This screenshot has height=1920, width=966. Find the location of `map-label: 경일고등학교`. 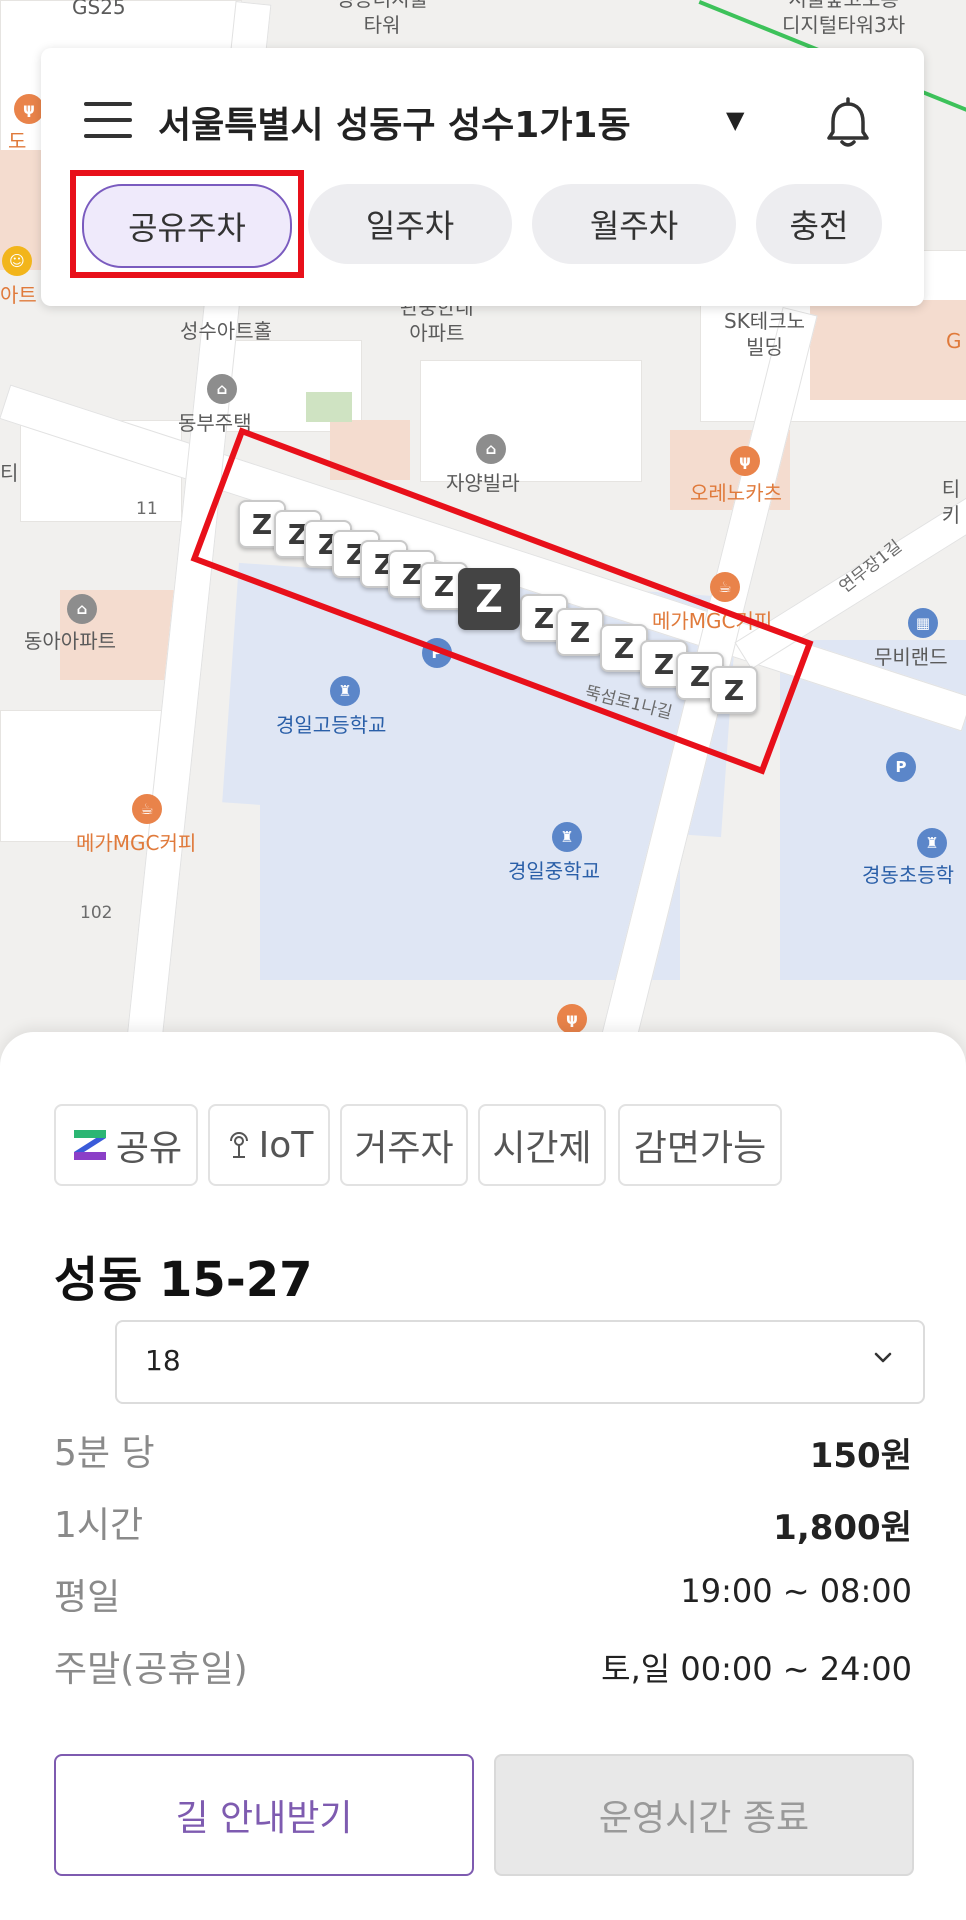

map-label: 경일고등학교 is located at coordinates (331, 725).